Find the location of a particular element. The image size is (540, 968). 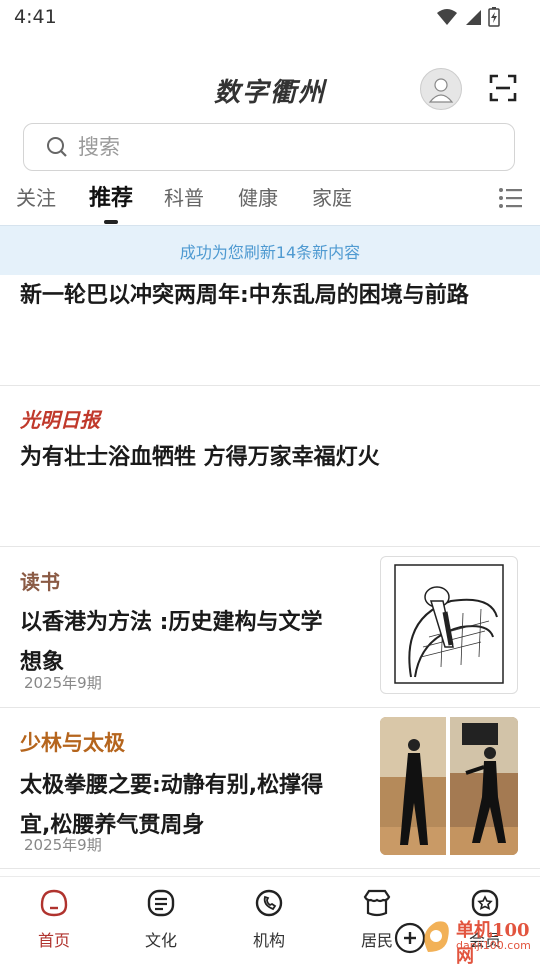

tab-family: 家庭 is located at coordinates (332, 196).